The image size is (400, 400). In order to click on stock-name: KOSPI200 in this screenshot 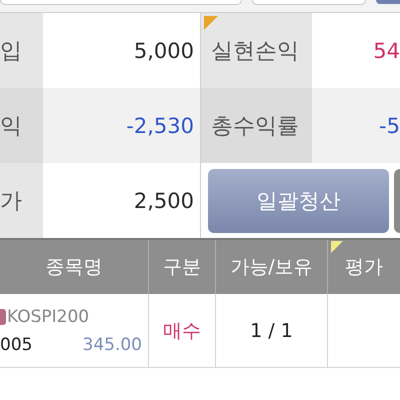, I will do `click(48, 316)`.